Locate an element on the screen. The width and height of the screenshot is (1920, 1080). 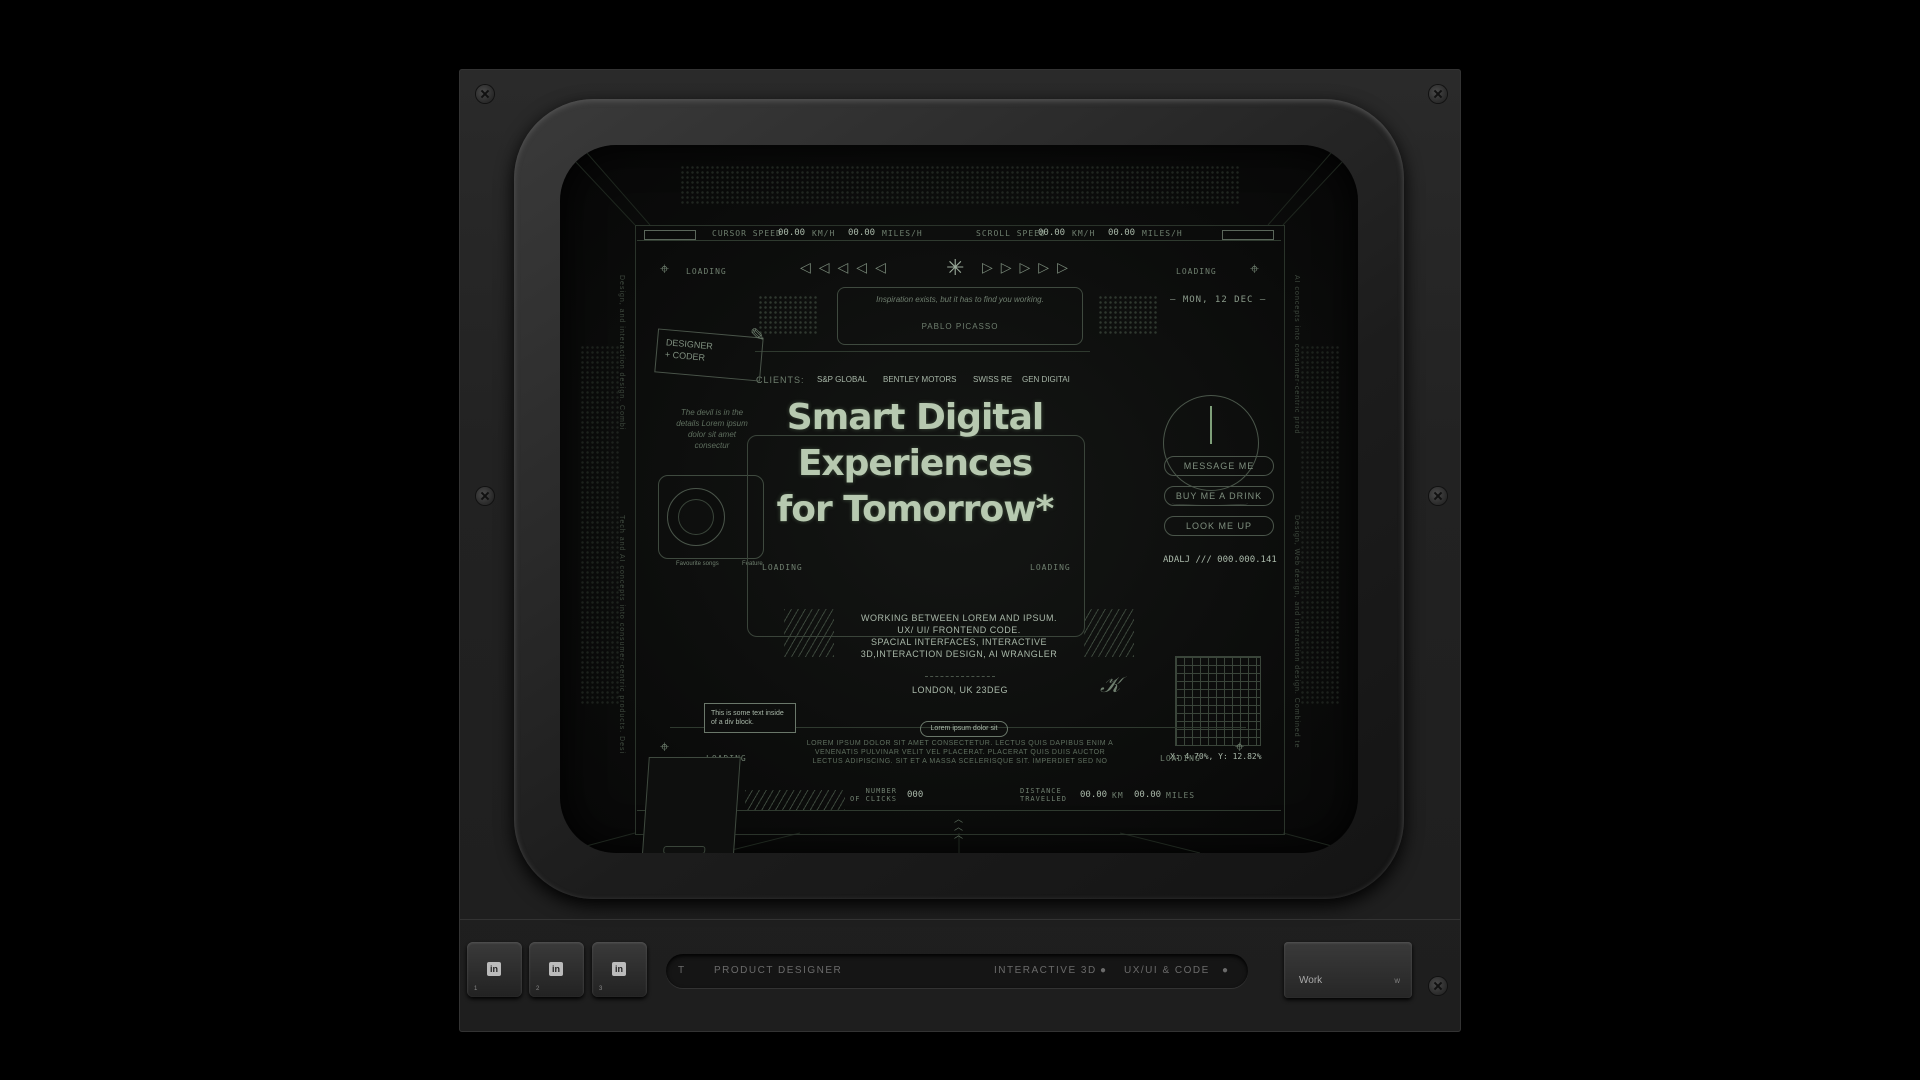
ticker-text: PRODUCT DESIGNER is located at coordinates (778, 970).